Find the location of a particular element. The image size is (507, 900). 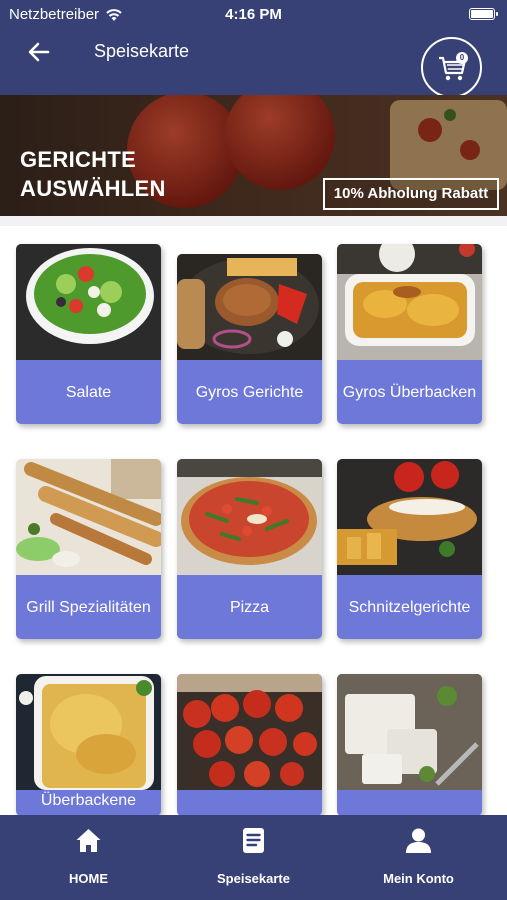

battery-icon is located at coordinates (483, 14).